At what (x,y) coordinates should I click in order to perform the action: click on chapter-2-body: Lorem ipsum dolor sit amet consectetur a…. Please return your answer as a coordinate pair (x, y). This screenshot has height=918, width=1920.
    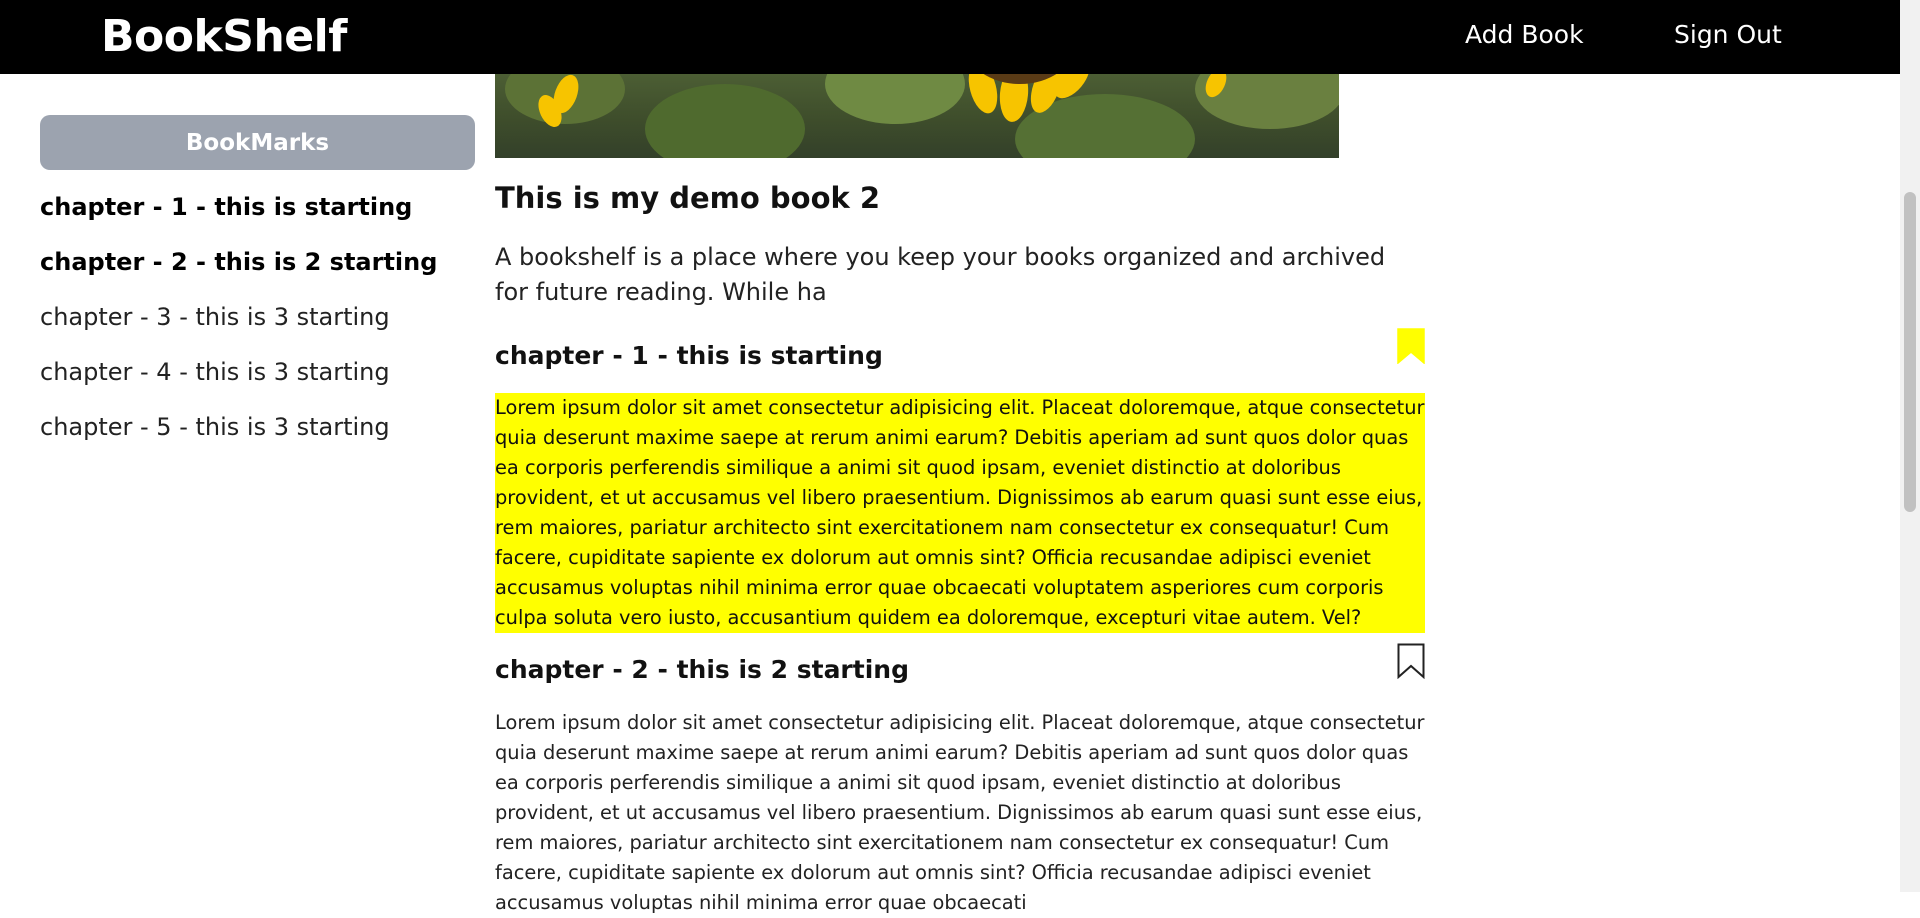
    Looking at the image, I should click on (960, 812).